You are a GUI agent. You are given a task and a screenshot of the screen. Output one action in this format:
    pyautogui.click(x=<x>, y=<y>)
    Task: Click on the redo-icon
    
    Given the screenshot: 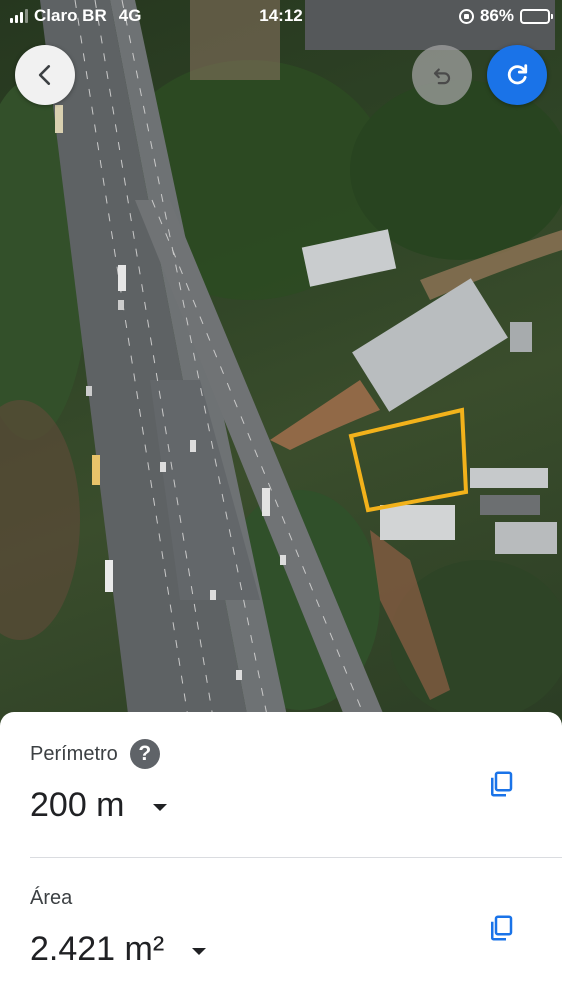 What is the action you would take?
    pyautogui.click(x=517, y=74)
    